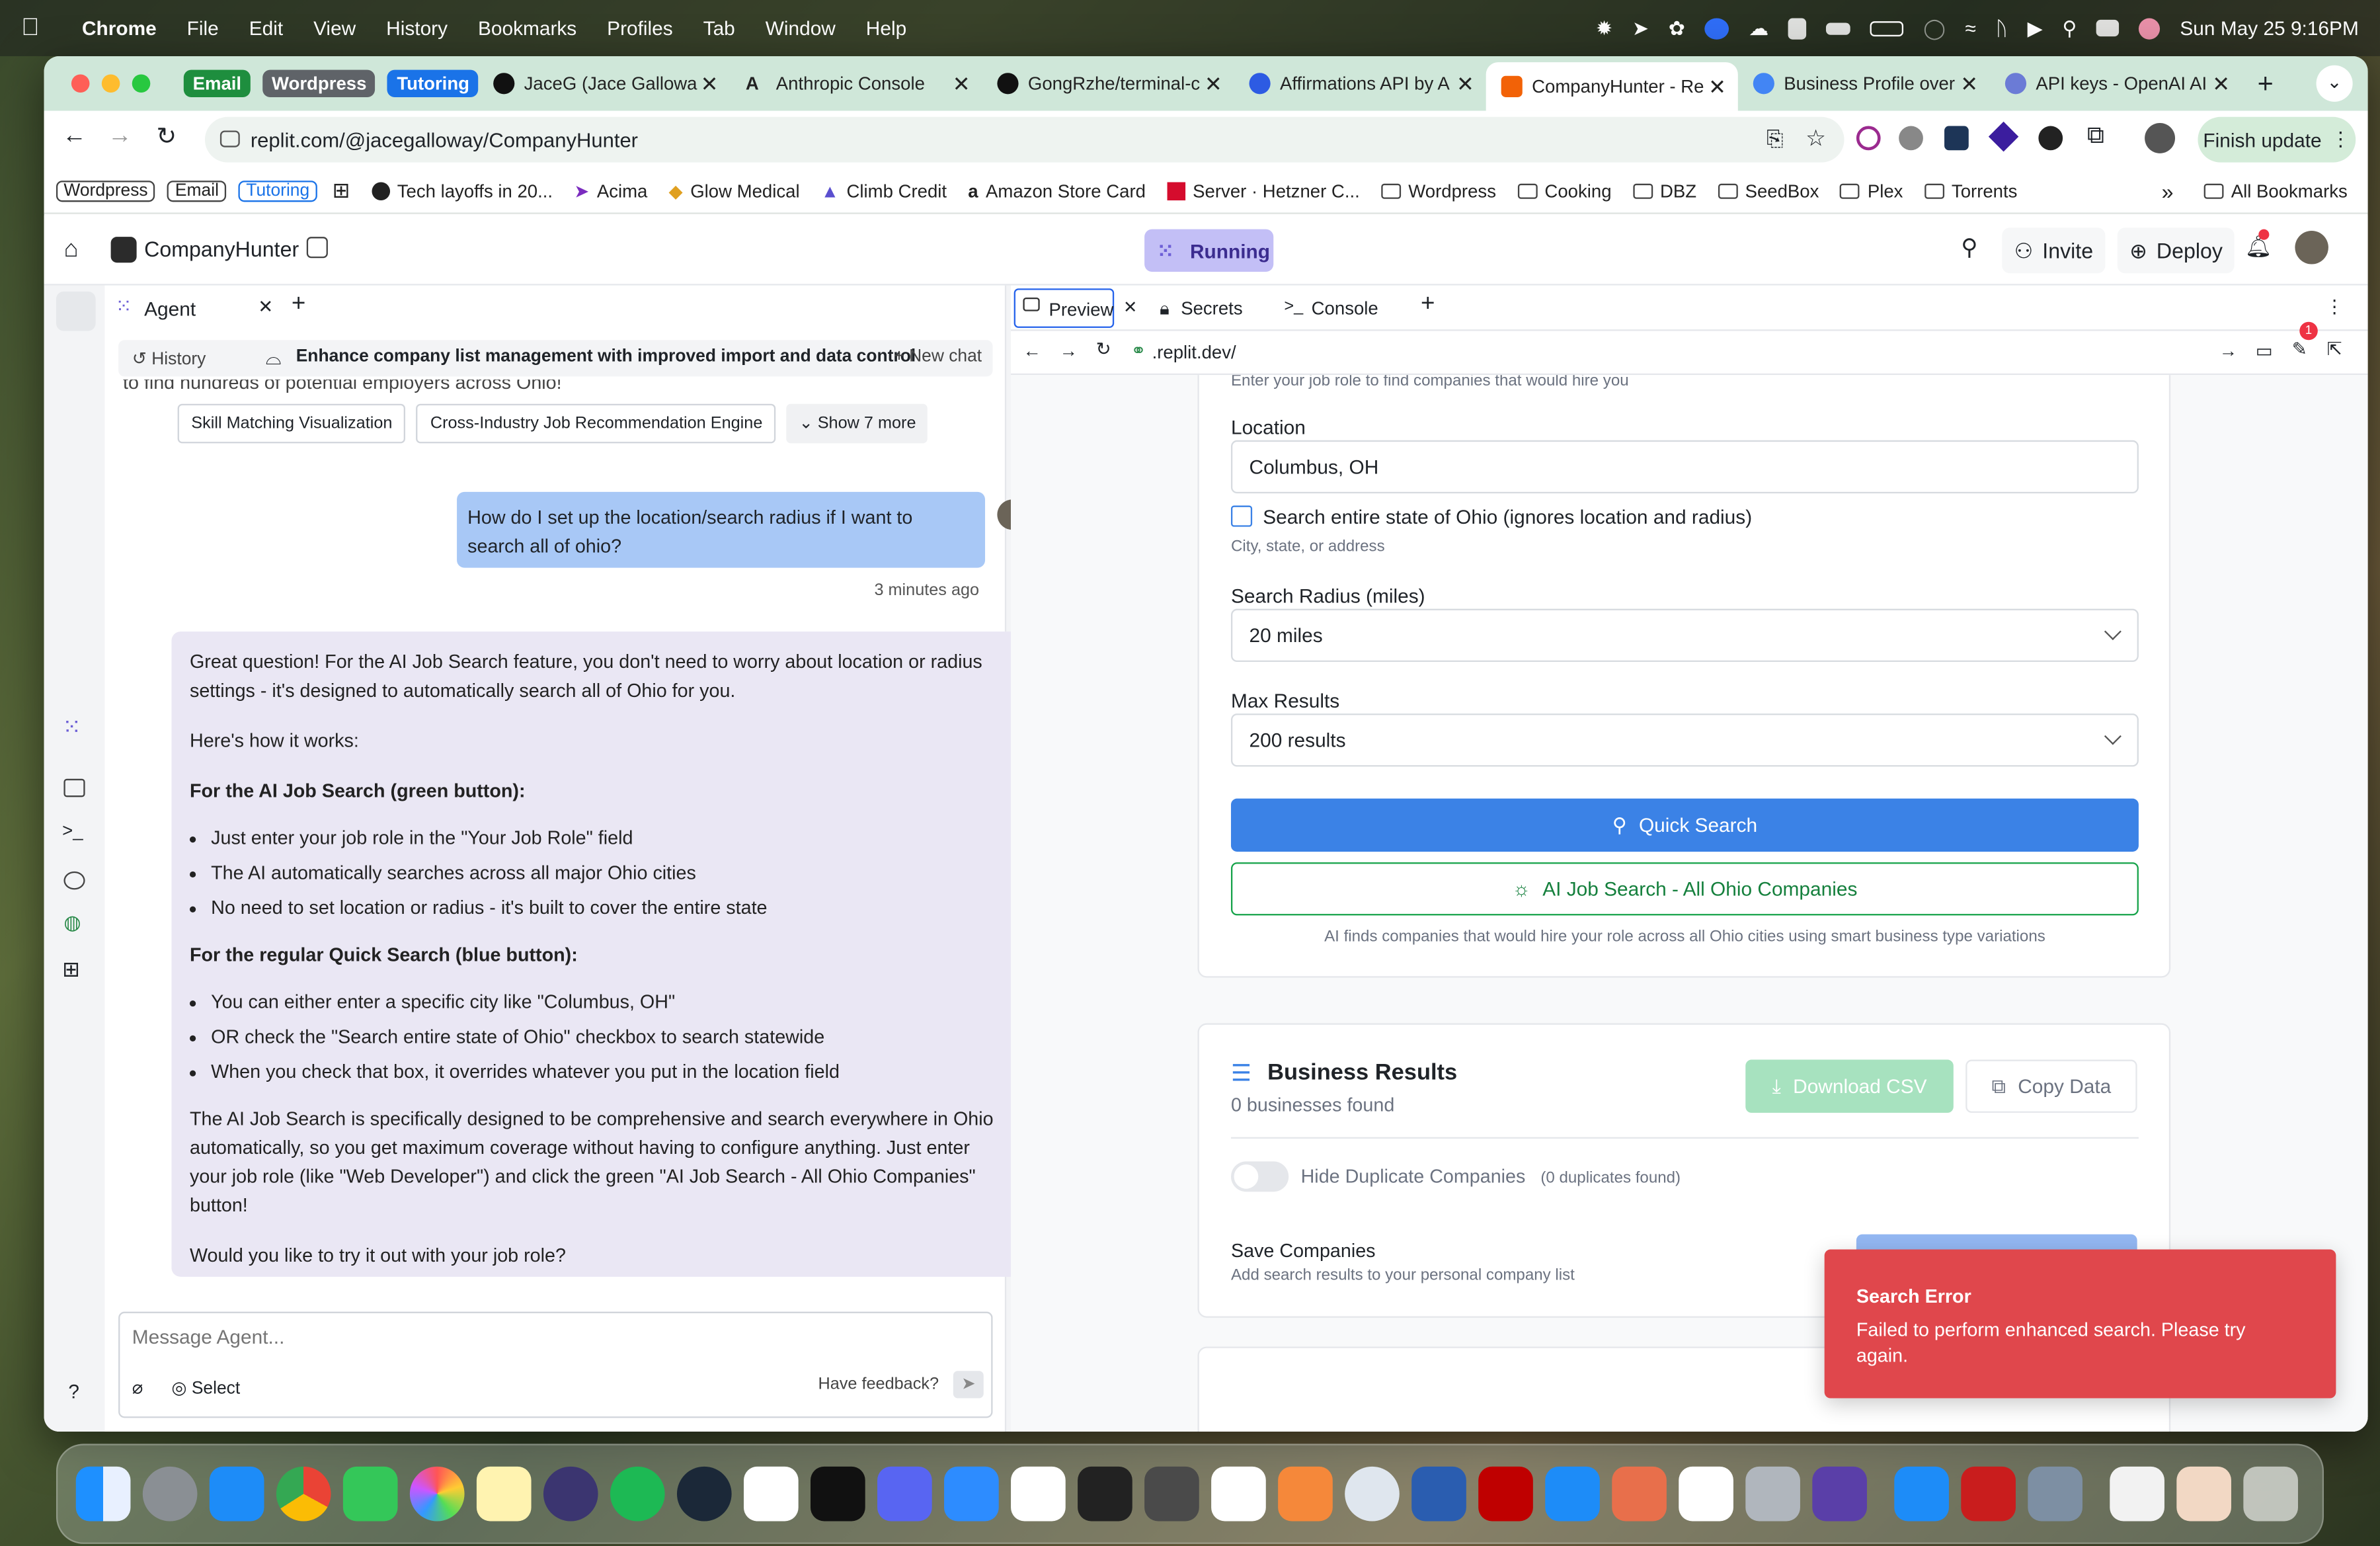  Describe the element at coordinates (2176, 250) in the screenshot. I see `deploy-button: ⊕ Deploy` at that location.